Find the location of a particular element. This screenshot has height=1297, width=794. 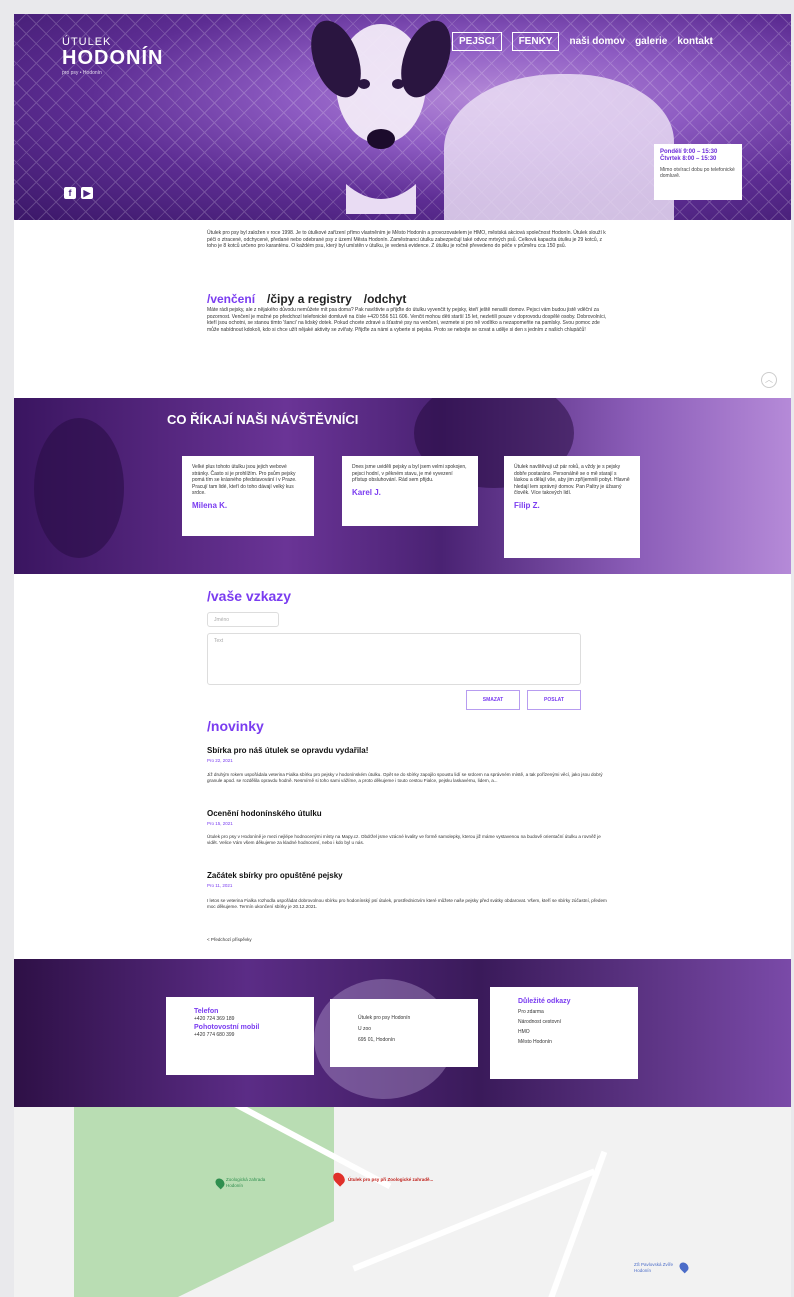

social-links: f ▶ is located at coordinates (78, 193).